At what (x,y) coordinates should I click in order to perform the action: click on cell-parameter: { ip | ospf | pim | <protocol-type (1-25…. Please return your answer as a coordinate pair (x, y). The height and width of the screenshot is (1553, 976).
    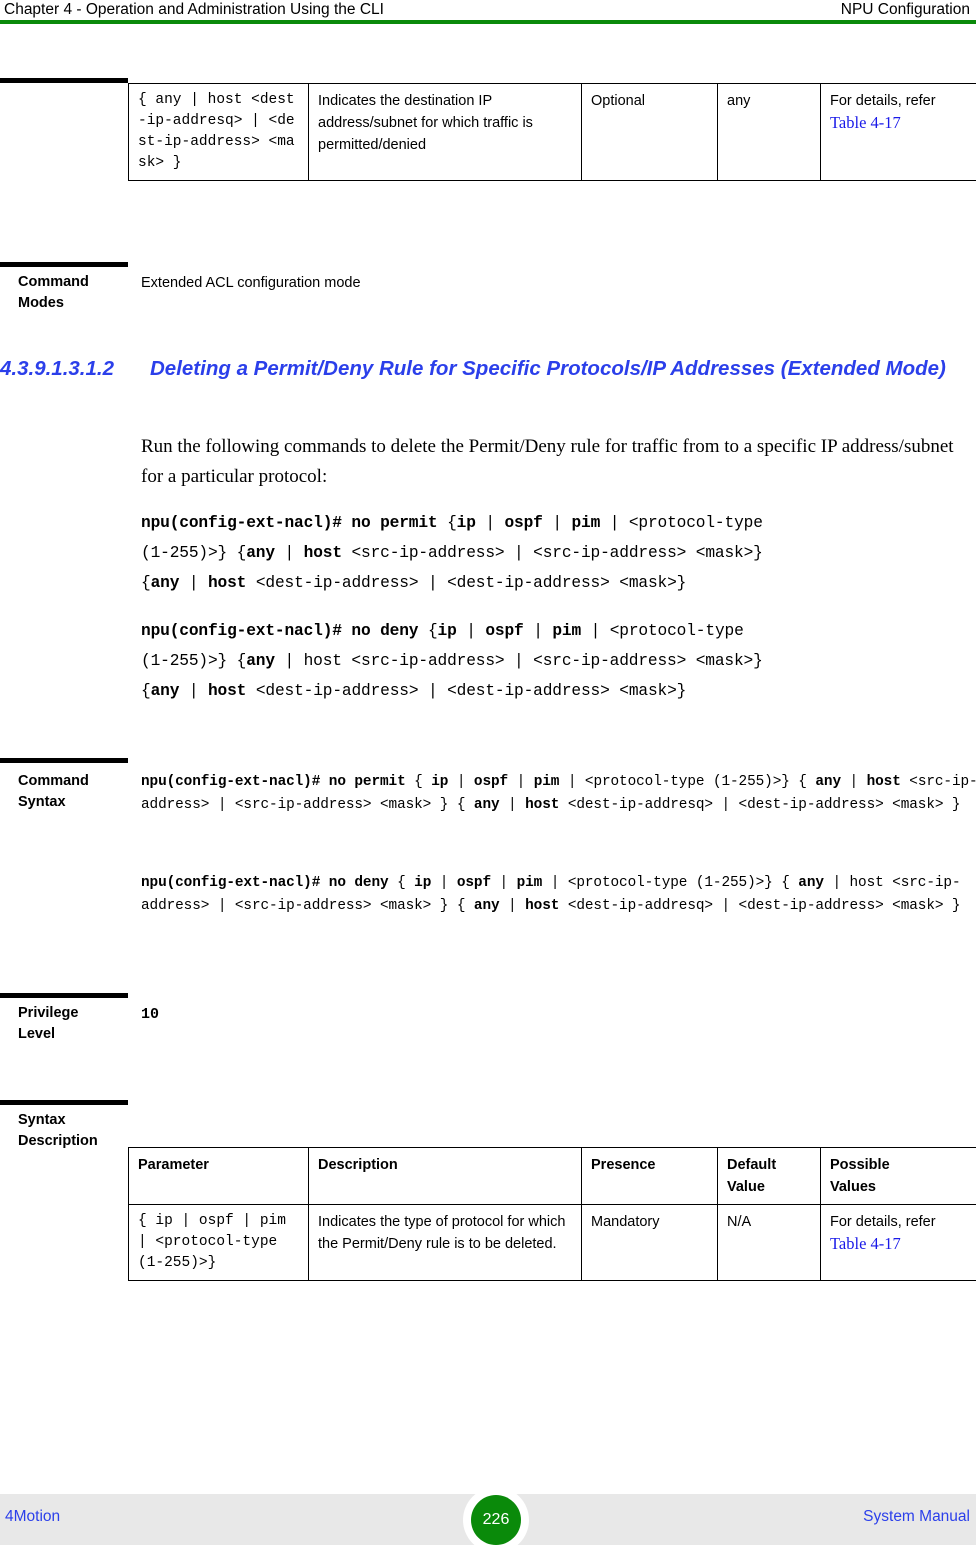
    Looking at the image, I should click on (219, 1243).